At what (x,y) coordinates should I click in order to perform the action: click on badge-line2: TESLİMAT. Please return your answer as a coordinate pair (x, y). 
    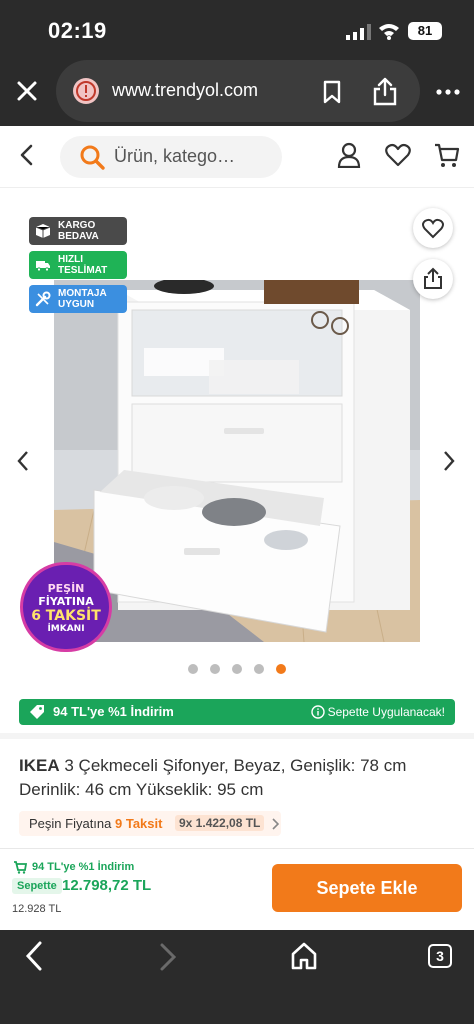
    Looking at the image, I should click on (83, 270).